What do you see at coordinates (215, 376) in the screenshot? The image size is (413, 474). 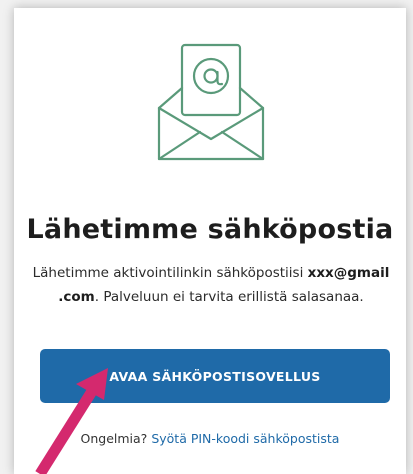 I see `open-email-app-button: AVAA SÄHKÖPOSTISOVELLUS` at bounding box center [215, 376].